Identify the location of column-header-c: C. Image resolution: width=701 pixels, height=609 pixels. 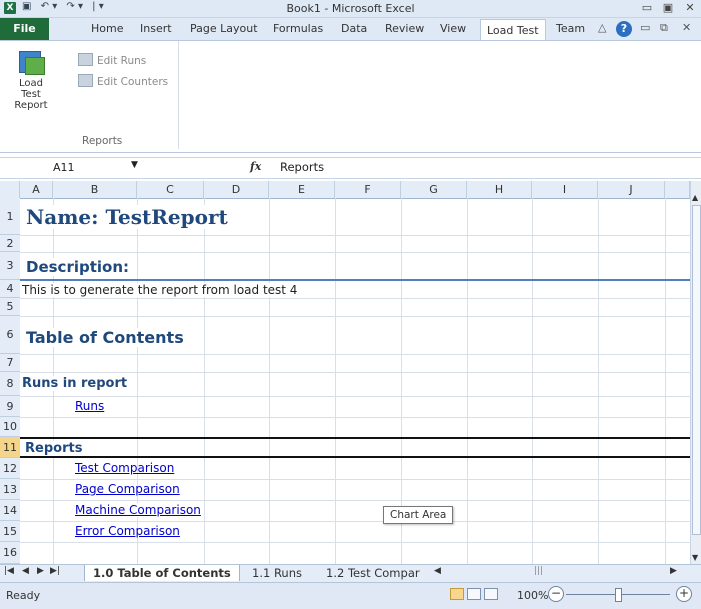
(170, 189).